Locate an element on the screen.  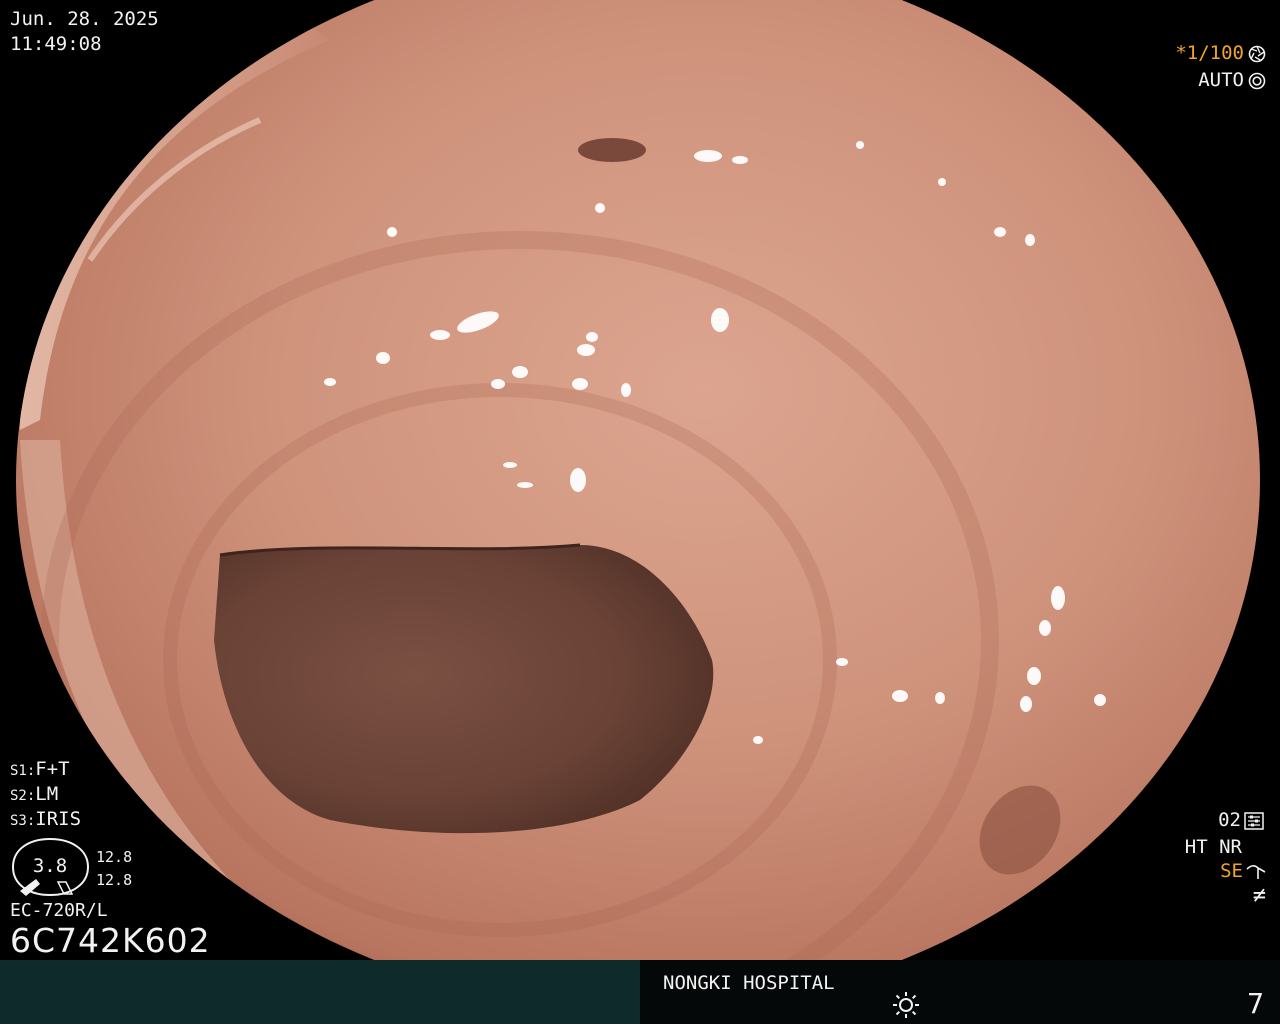
scope-model: EC-720R/L is located at coordinates (59, 910).